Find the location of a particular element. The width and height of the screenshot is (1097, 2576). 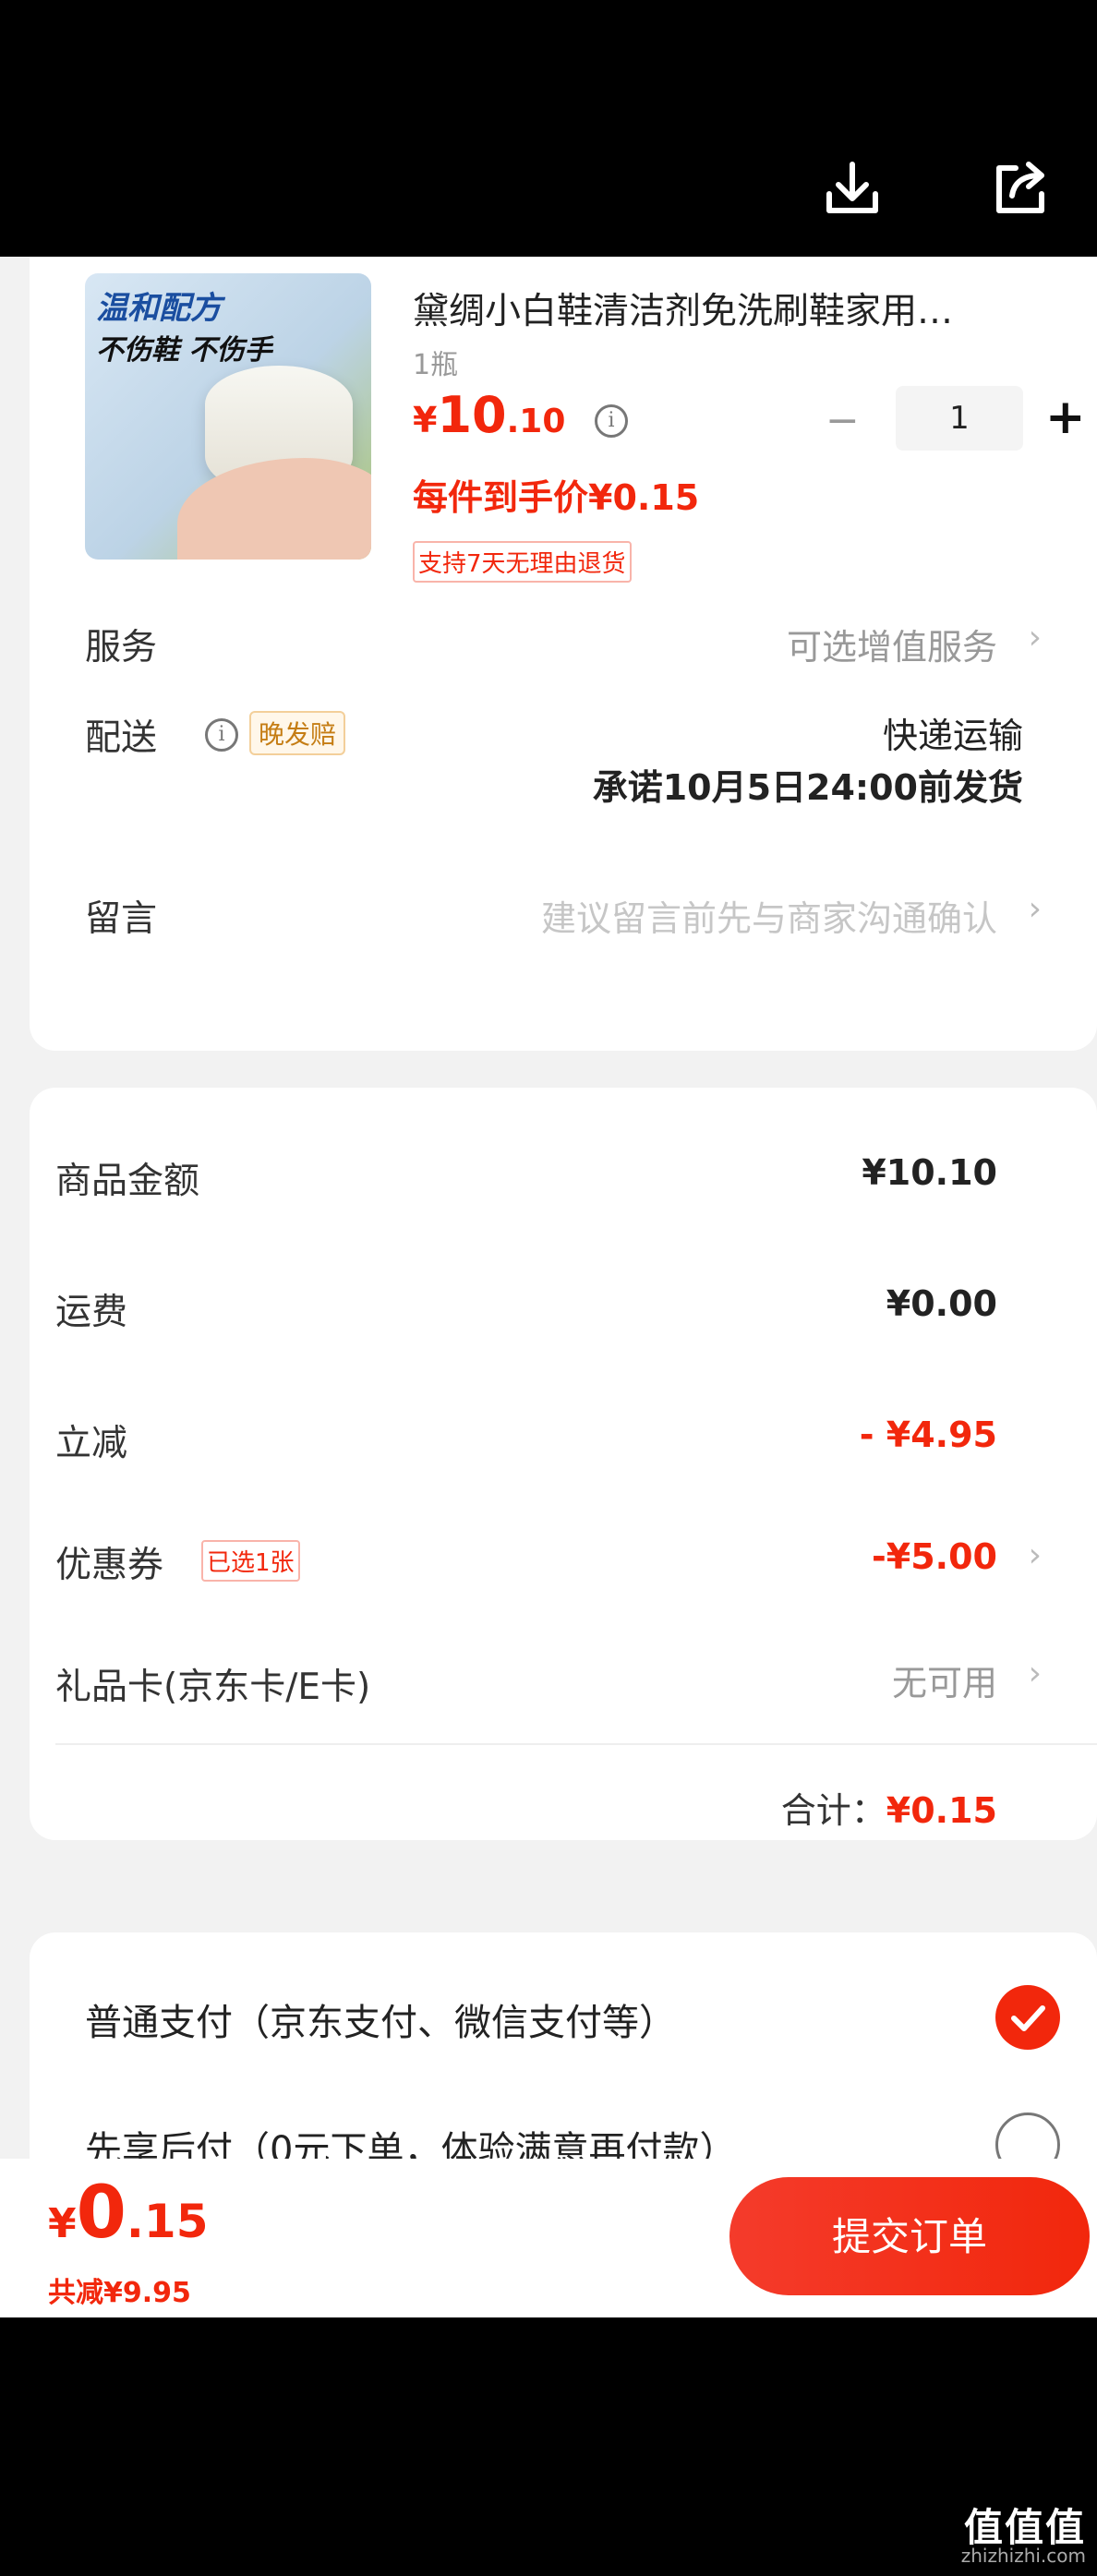

share-icon is located at coordinates (1020, 189).